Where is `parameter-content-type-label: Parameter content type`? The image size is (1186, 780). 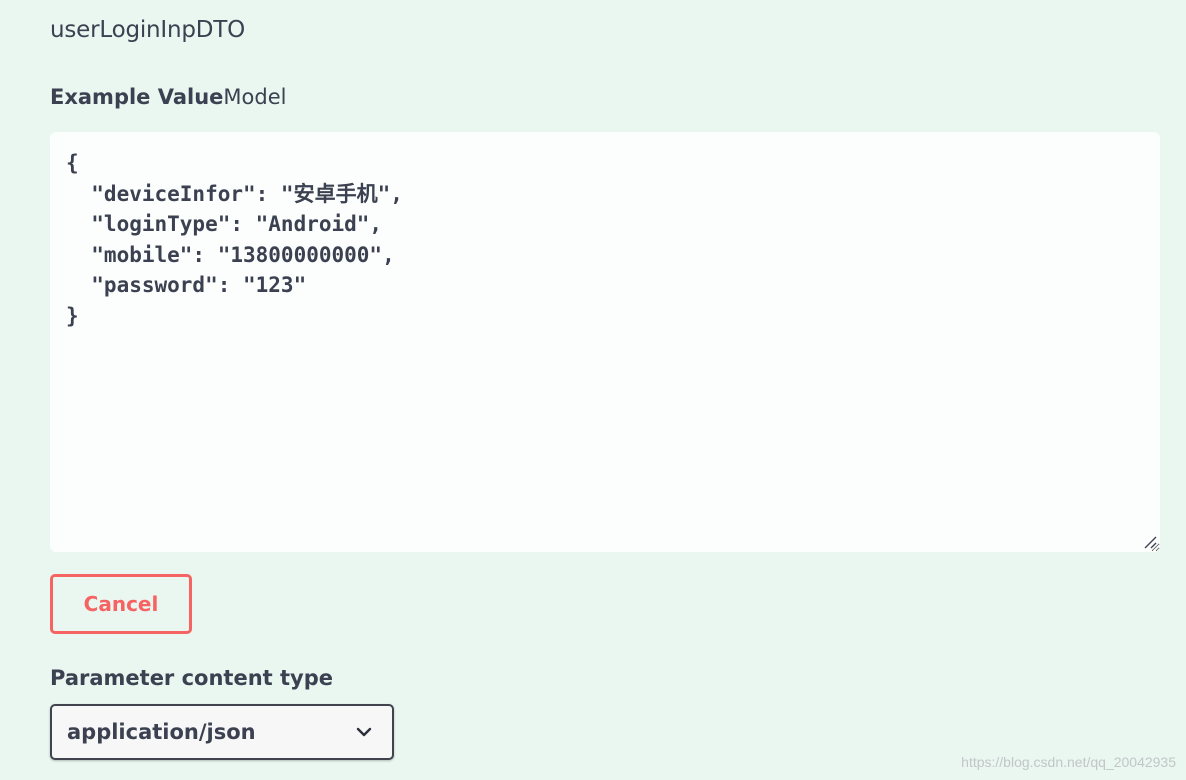
parameter-content-type-label: Parameter content type is located at coordinates (192, 678).